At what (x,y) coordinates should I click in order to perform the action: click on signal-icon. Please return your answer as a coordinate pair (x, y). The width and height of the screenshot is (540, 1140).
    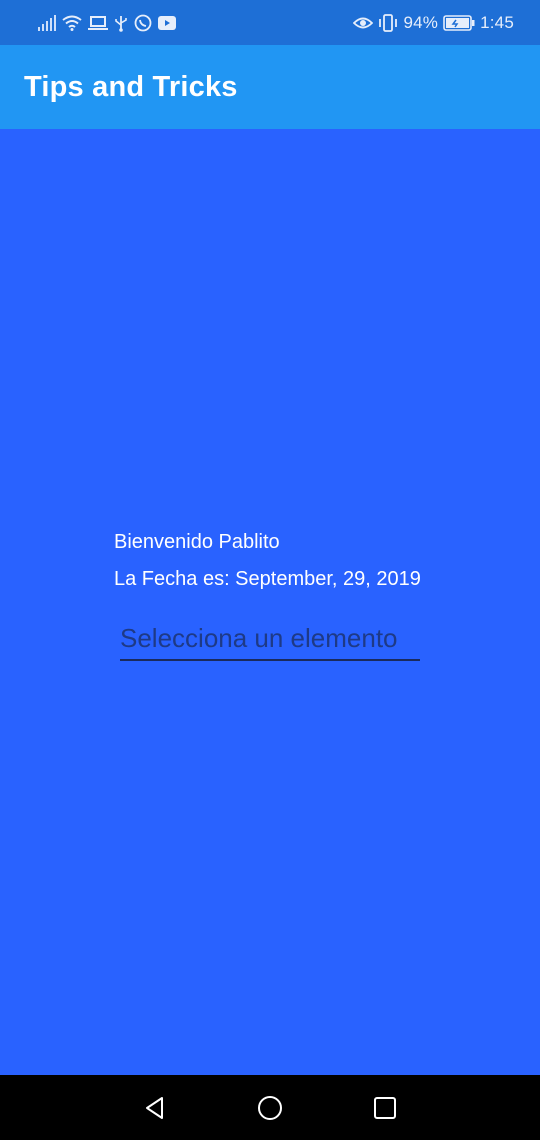
    Looking at the image, I should click on (47, 22).